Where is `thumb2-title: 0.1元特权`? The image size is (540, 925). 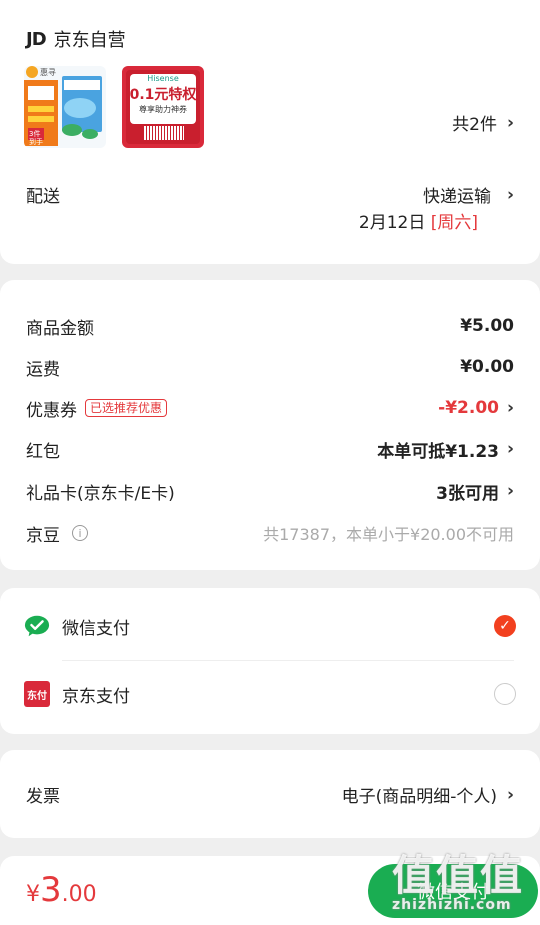
thumb2-title: 0.1元特权 is located at coordinates (163, 95).